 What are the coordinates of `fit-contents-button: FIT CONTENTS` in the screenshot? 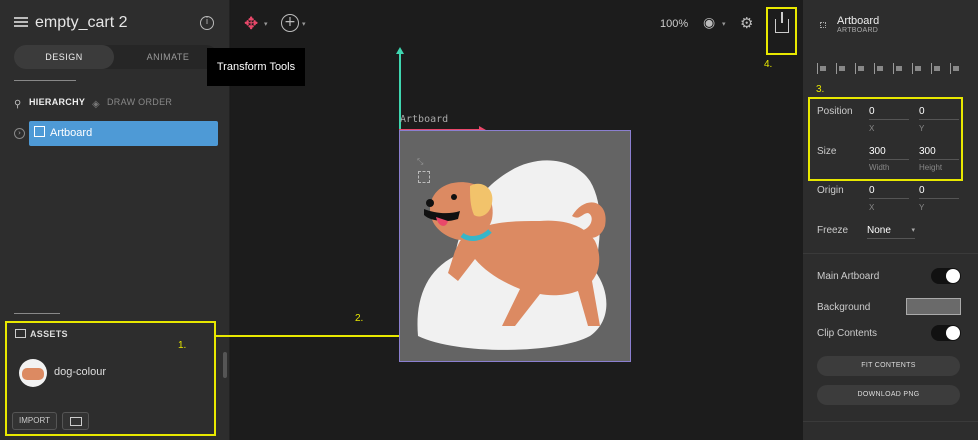 It's located at (888, 366).